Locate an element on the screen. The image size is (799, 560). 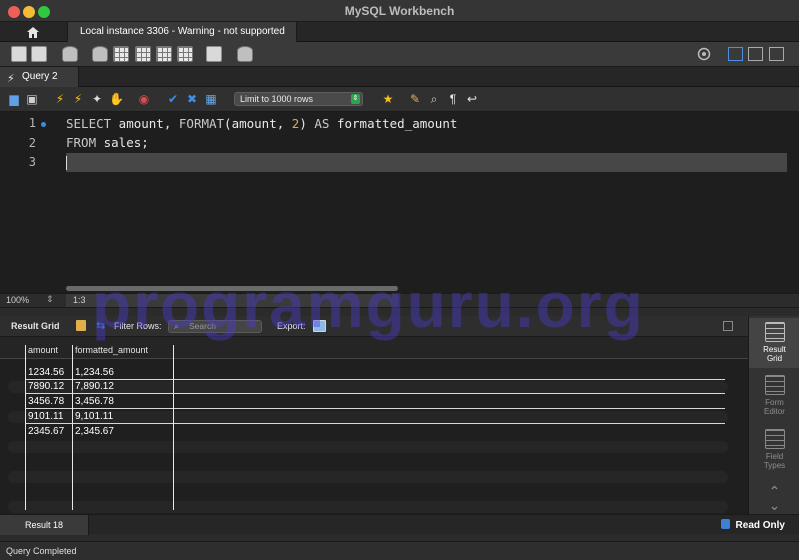
cell-amount: 1234.56 is located at coordinates (46, 372).